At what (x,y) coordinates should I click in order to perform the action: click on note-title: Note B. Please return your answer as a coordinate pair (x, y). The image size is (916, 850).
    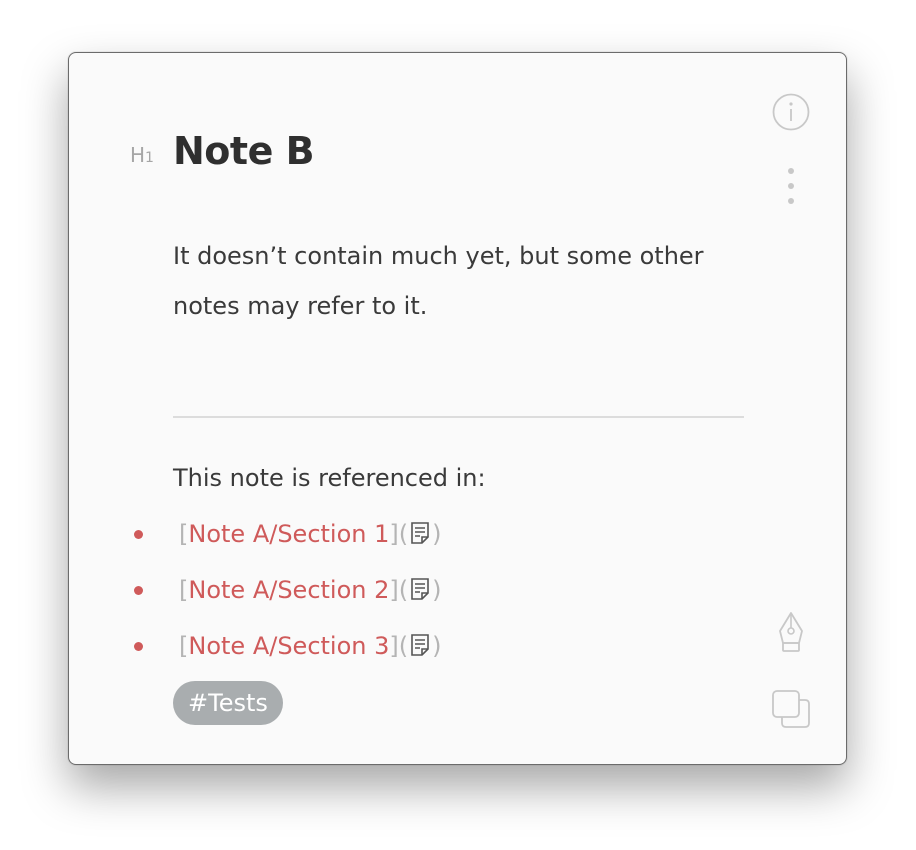
    Looking at the image, I should click on (244, 151).